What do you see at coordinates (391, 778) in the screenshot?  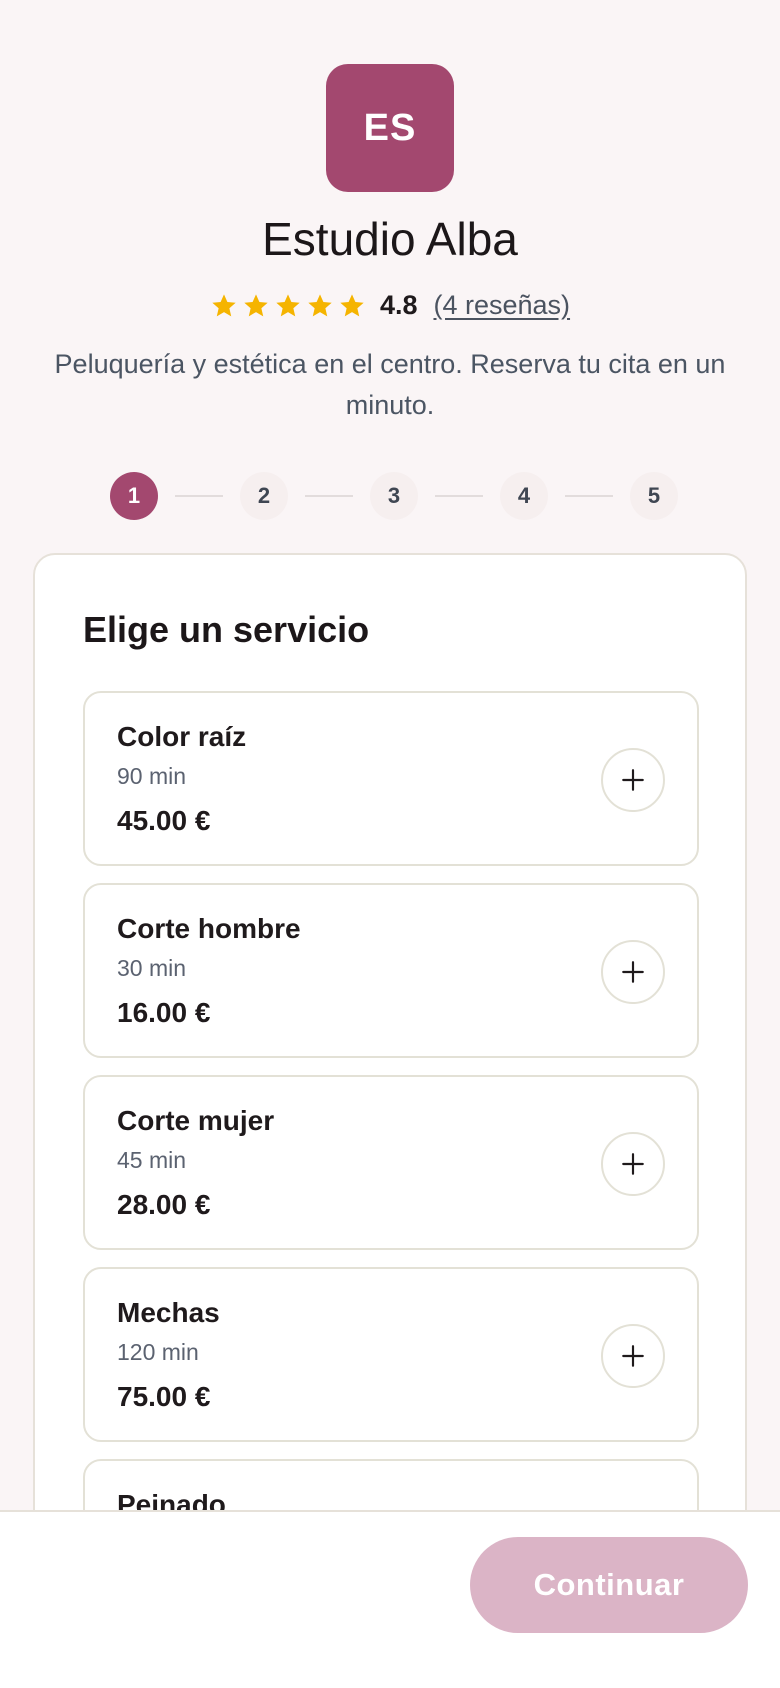 I see `service-item: Color raíz 90 min 45.00 €` at bounding box center [391, 778].